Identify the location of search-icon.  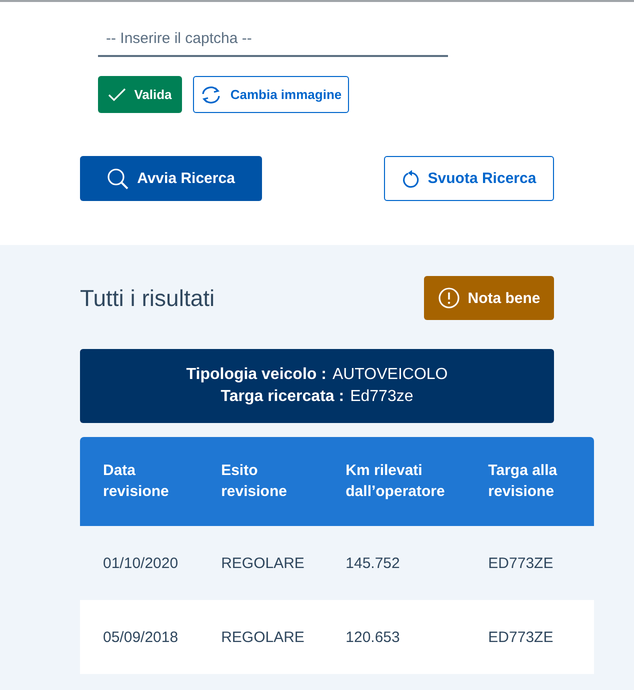
(118, 179).